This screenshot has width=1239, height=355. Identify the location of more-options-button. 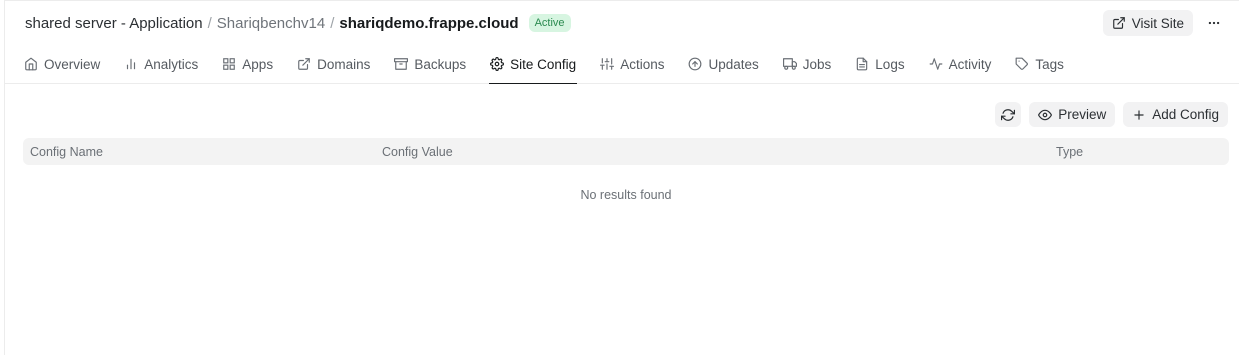
(1214, 23).